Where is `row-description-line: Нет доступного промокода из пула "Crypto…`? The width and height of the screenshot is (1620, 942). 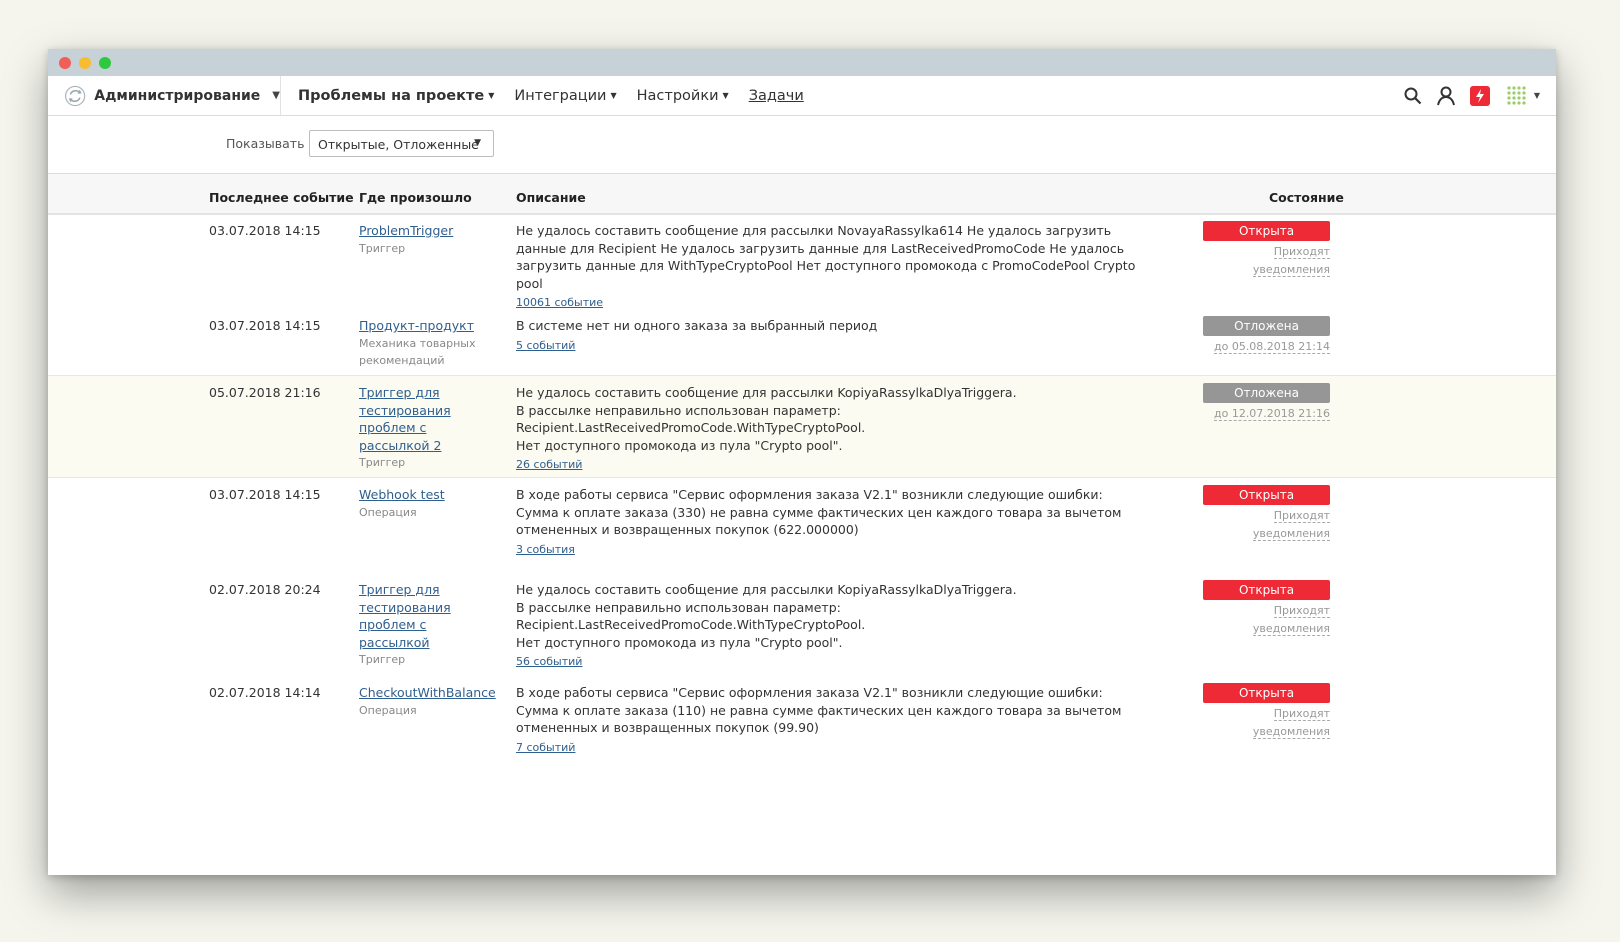
row-description-line: Нет доступного промокода из пула "Crypto… is located at coordinates (679, 445).